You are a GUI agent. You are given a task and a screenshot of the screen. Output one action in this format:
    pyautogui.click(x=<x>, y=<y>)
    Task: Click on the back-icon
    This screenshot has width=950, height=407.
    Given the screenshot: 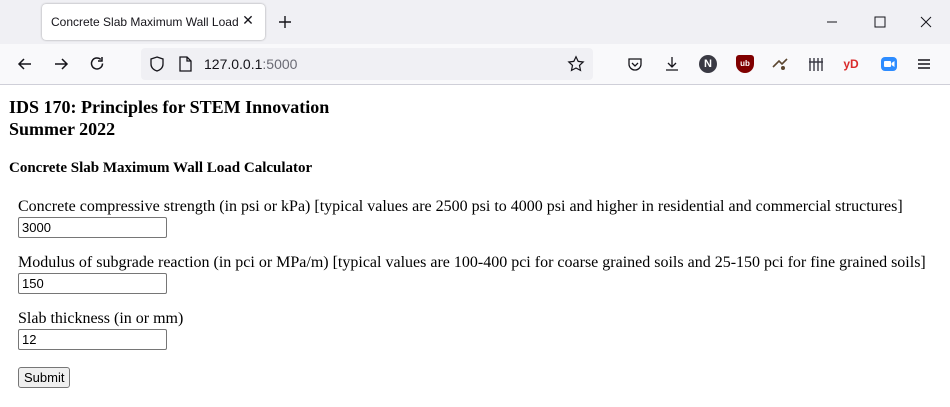 What is the action you would take?
    pyautogui.click(x=25, y=64)
    